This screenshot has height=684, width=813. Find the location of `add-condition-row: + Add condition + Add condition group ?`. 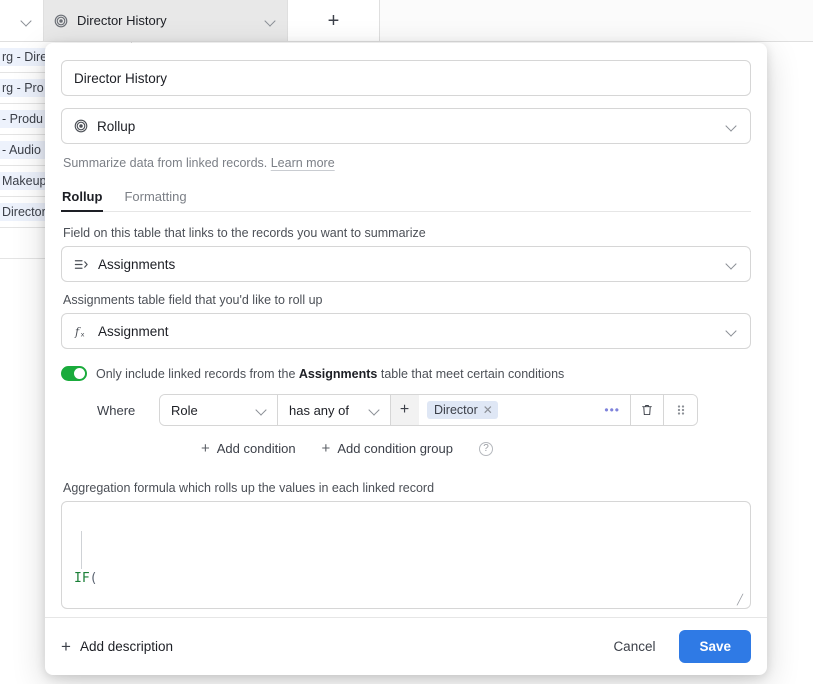

add-condition-row: + Add condition + Add condition group ? is located at coordinates (476, 448).